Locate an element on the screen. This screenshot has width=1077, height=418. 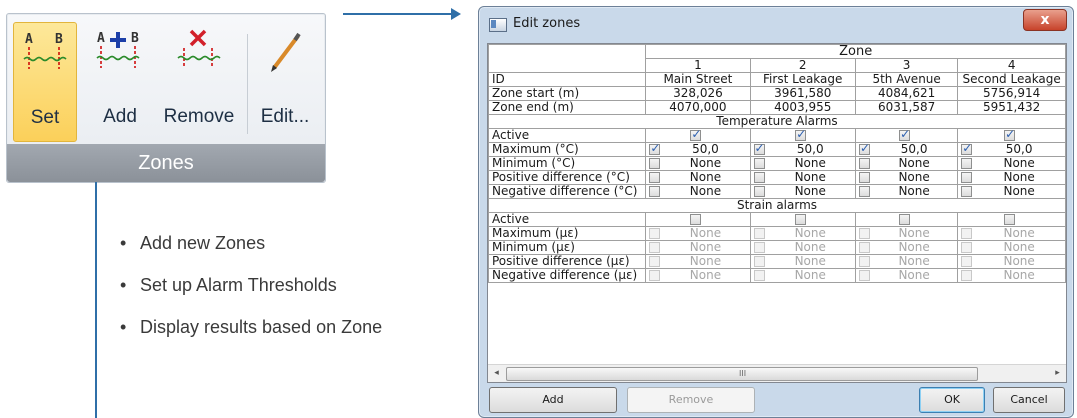
add-zone-button: A B Add is located at coordinates (120, 81).